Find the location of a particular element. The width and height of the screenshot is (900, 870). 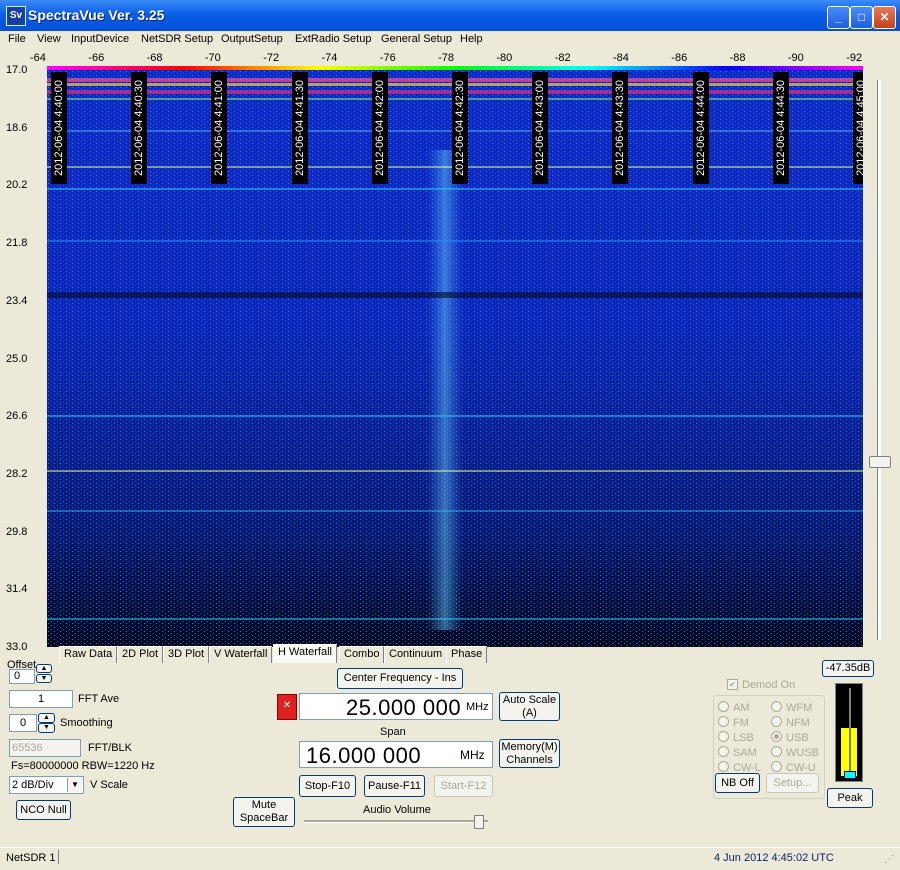

offset-field: 0 is located at coordinates (22, 676).